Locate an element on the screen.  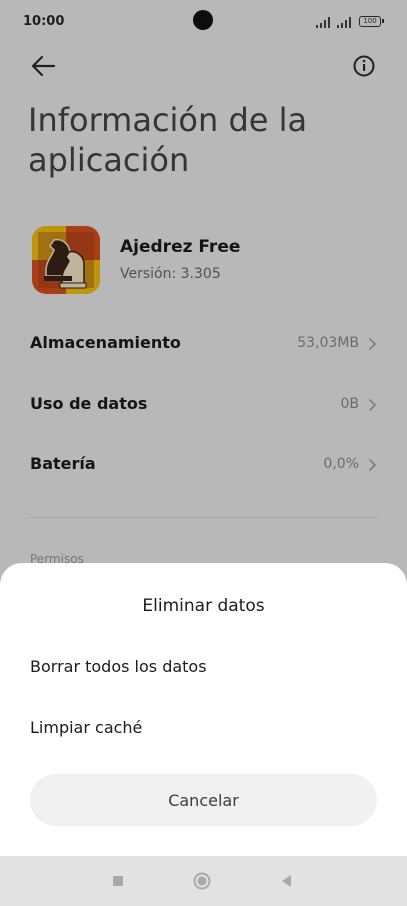
recents-square-icon is located at coordinates (118, 881).